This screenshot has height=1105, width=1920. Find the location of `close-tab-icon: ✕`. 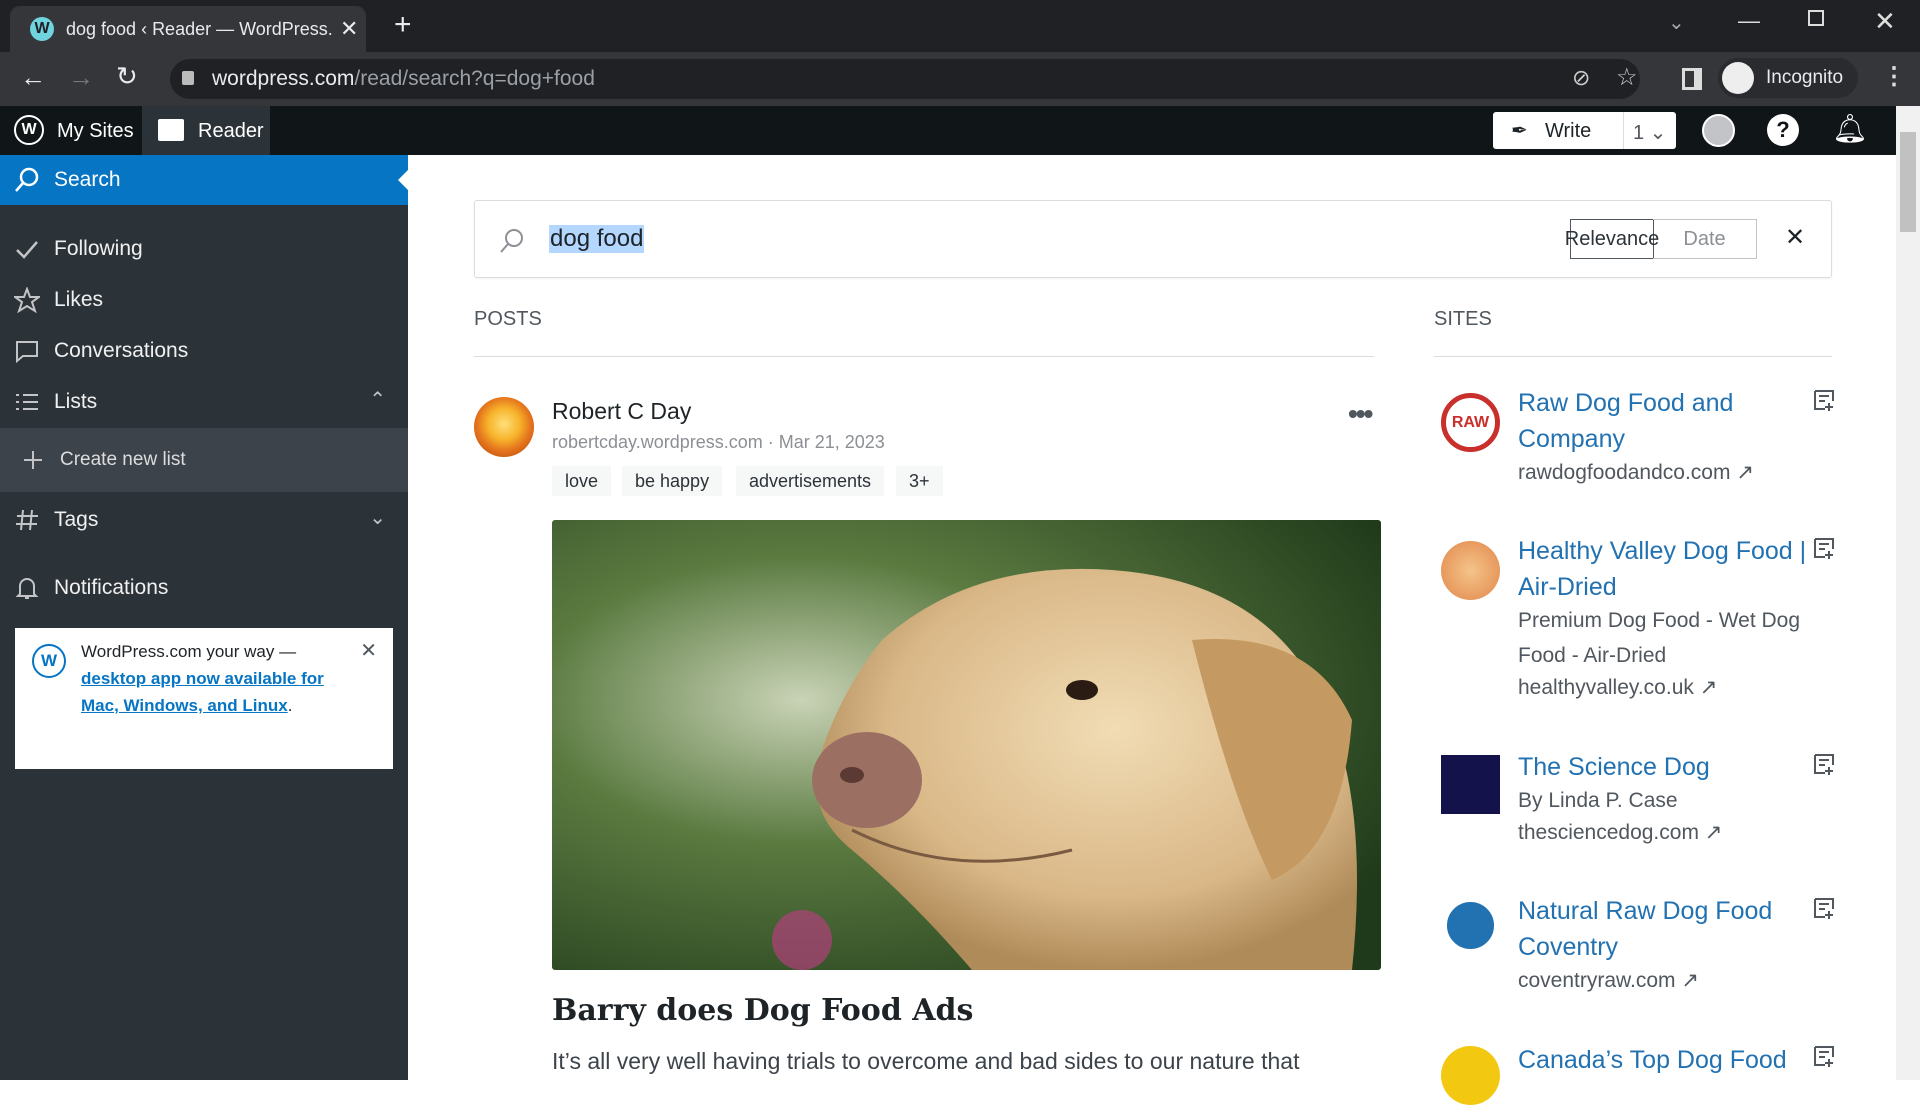

close-tab-icon: ✕ is located at coordinates (349, 29).